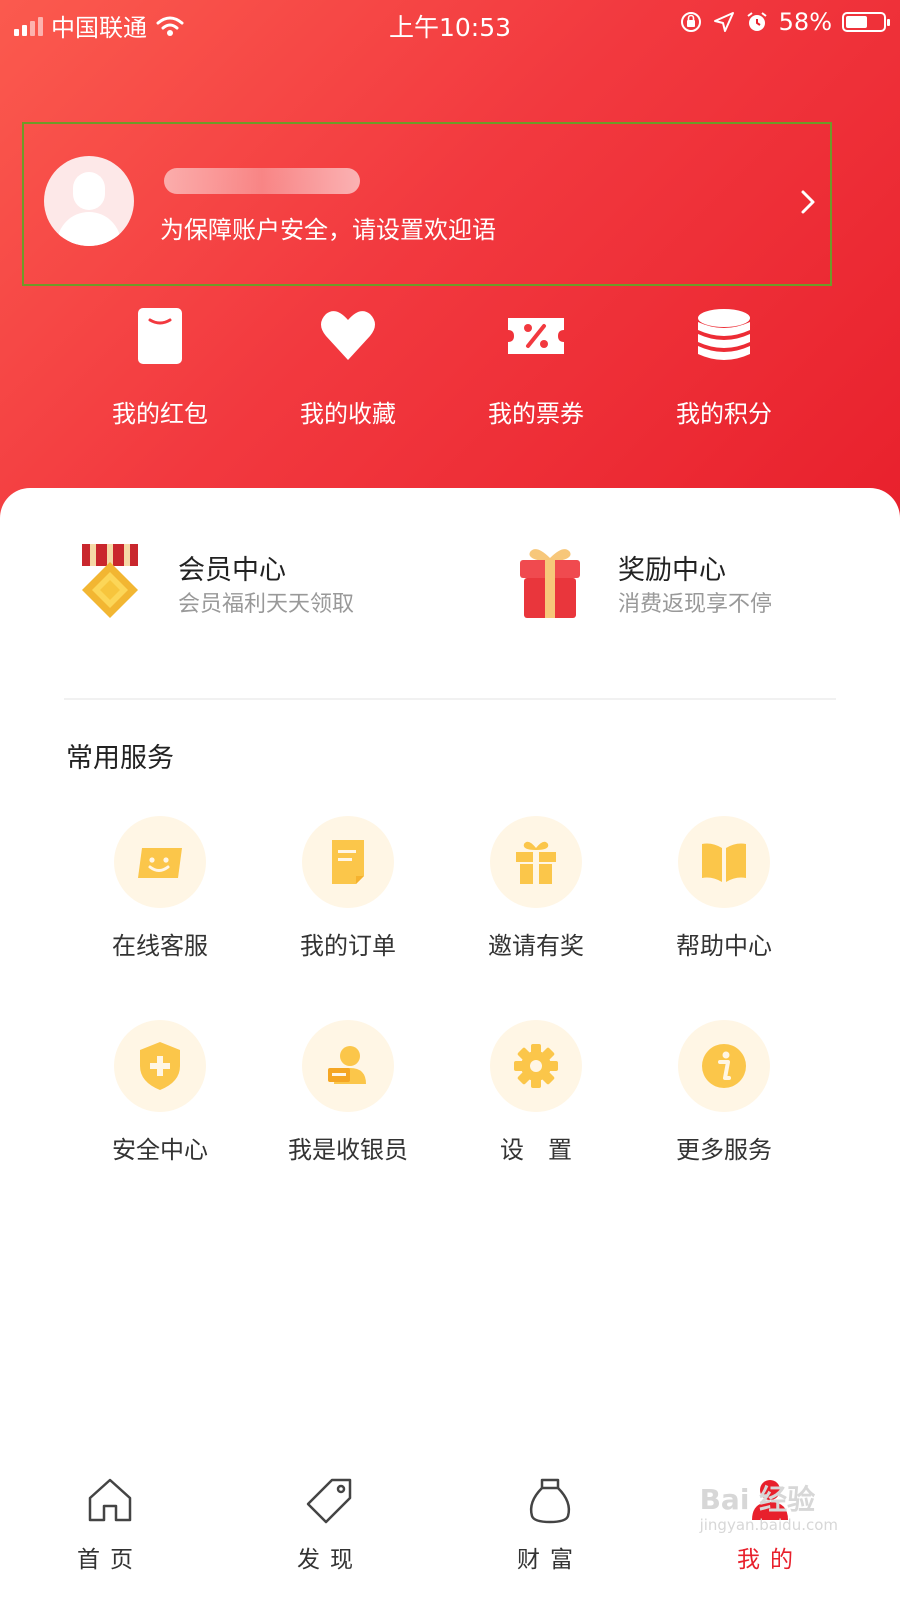 This screenshot has height=1600, width=900. What do you see at coordinates (348, 862) in the screenshot?
I see `order-doc-icon` at bounding box center [348, 862].